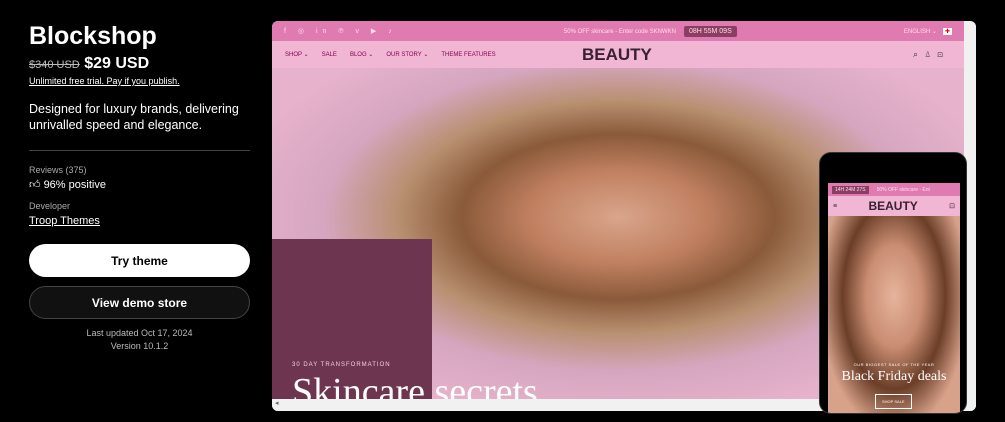 The width and height of the screenshot is (1005, 422). Describe the element at coordinates (139, 260) in the screenshot. I see `try-theme-button: Try theme` at that location.